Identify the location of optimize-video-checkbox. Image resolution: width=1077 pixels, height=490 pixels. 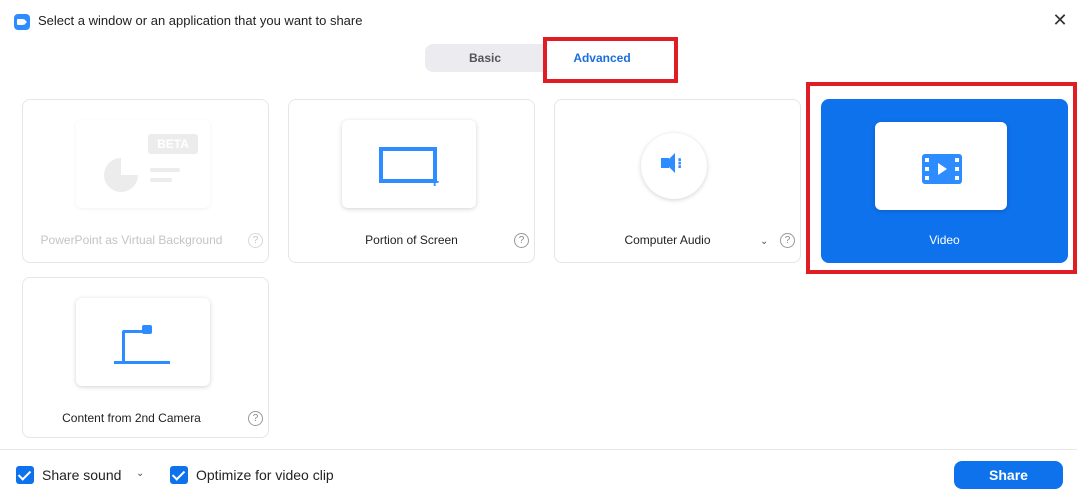
(179, 475).